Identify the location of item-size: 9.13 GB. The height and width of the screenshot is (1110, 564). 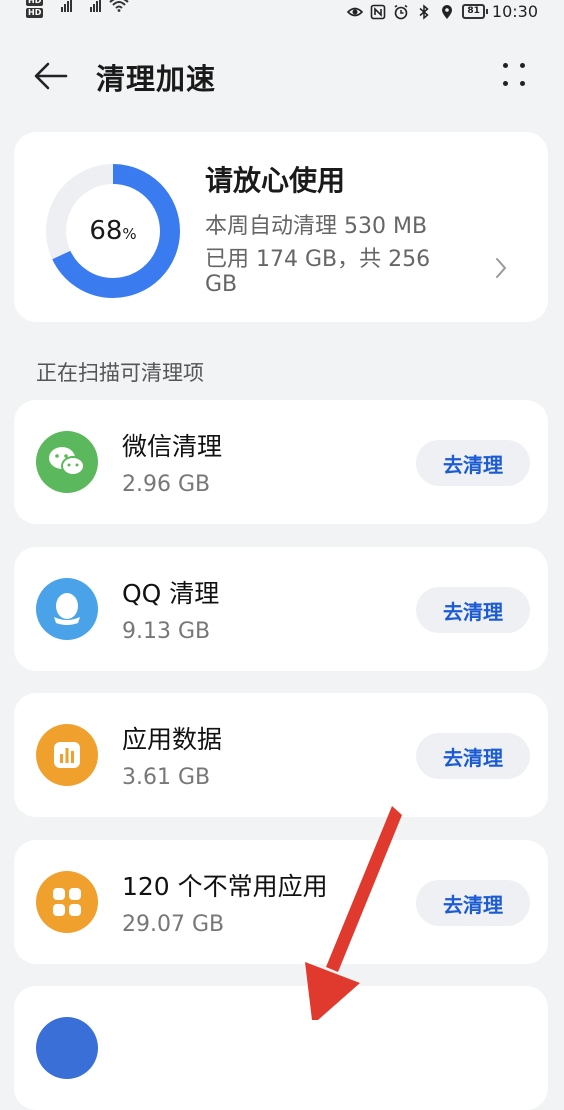
(166, 631).